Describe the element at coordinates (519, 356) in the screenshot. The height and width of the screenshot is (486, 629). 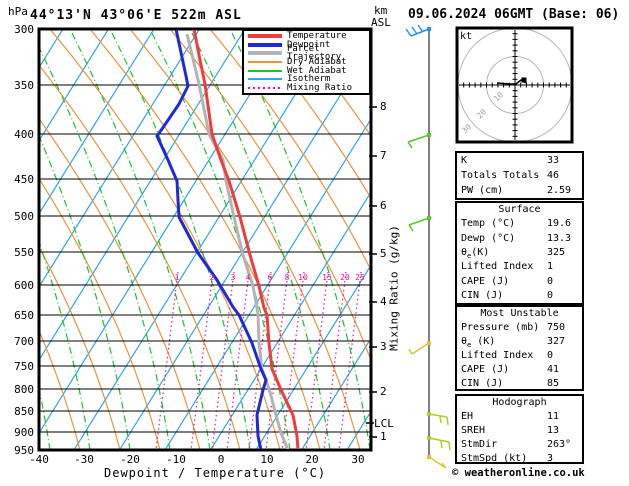
I see `table-row: Lifted Index 0` at that location.